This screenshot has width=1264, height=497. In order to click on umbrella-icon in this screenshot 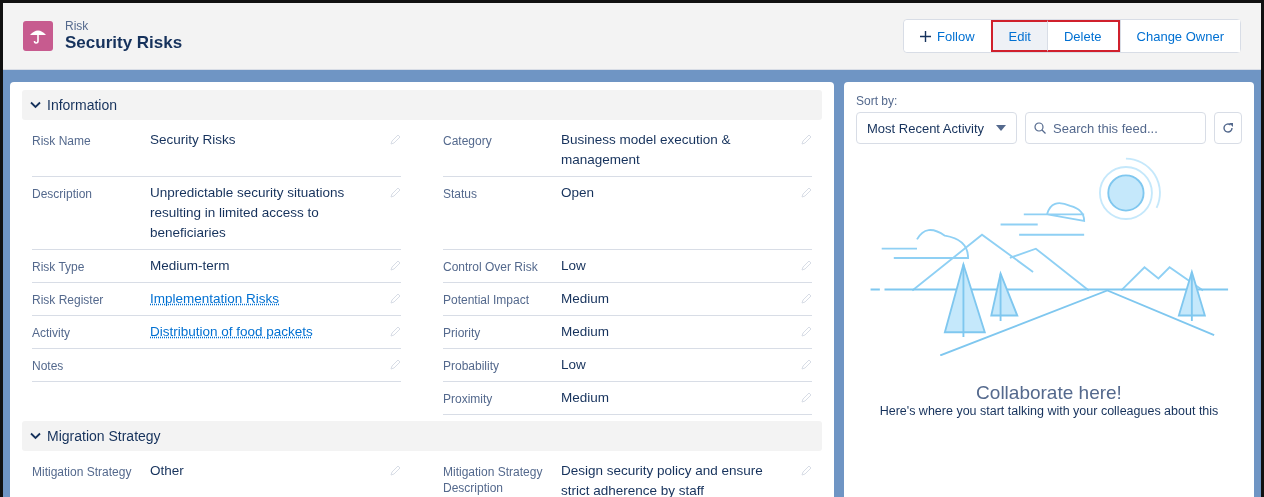, I will do `click(38, 36)`.